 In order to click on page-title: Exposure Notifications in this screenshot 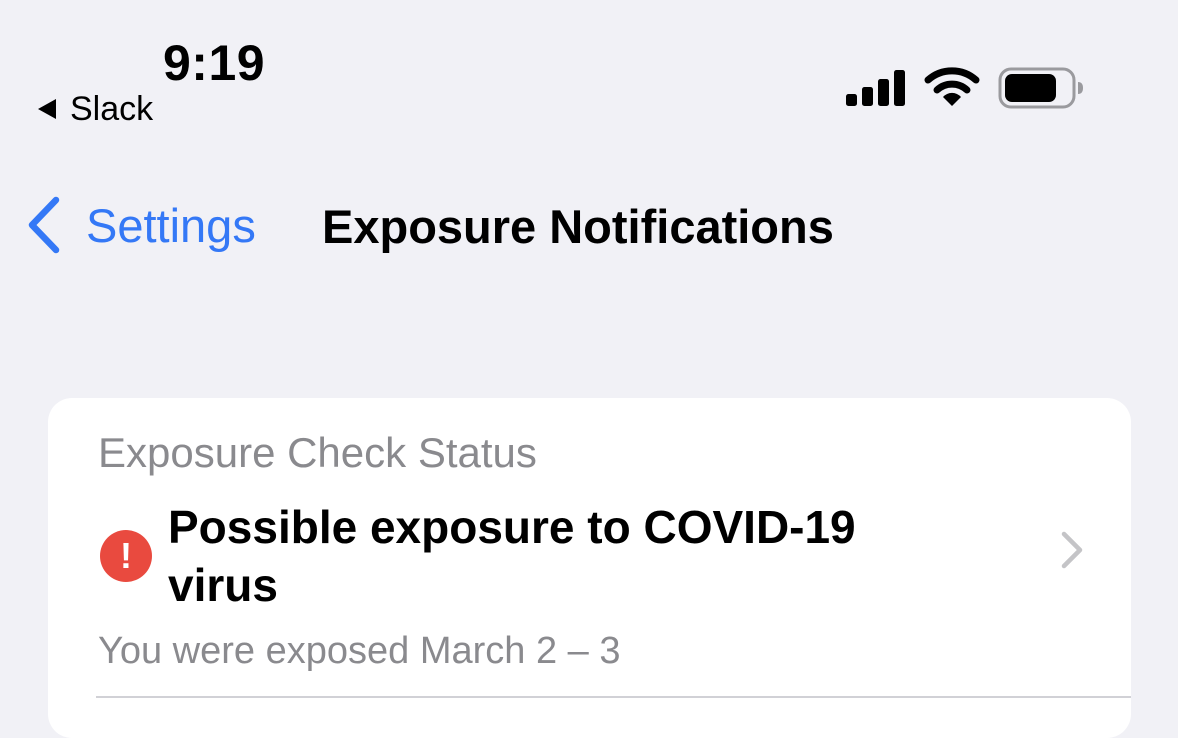, I will do `click(578, 226)`.